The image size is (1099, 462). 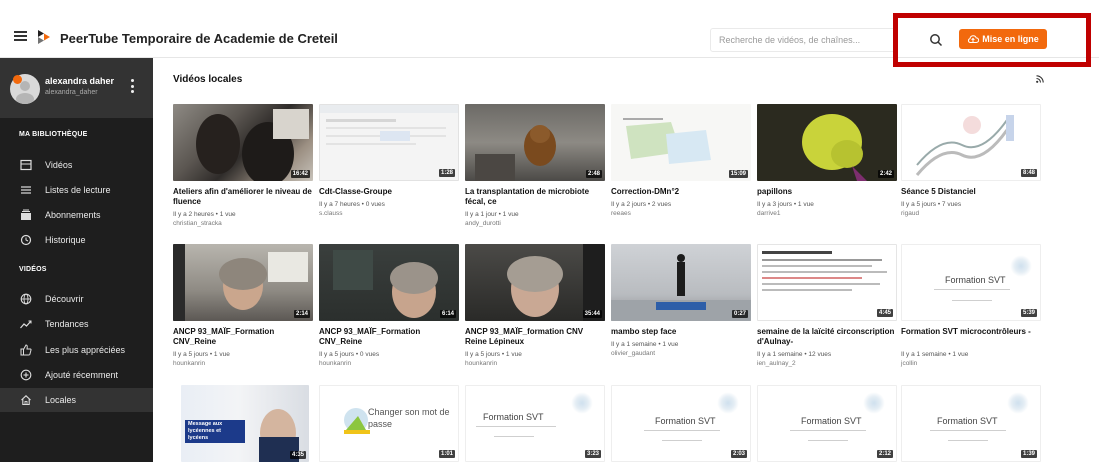 I want to click on video-thumbnail: Changer son mot de passe 1:01, so click(x=389, y=423).